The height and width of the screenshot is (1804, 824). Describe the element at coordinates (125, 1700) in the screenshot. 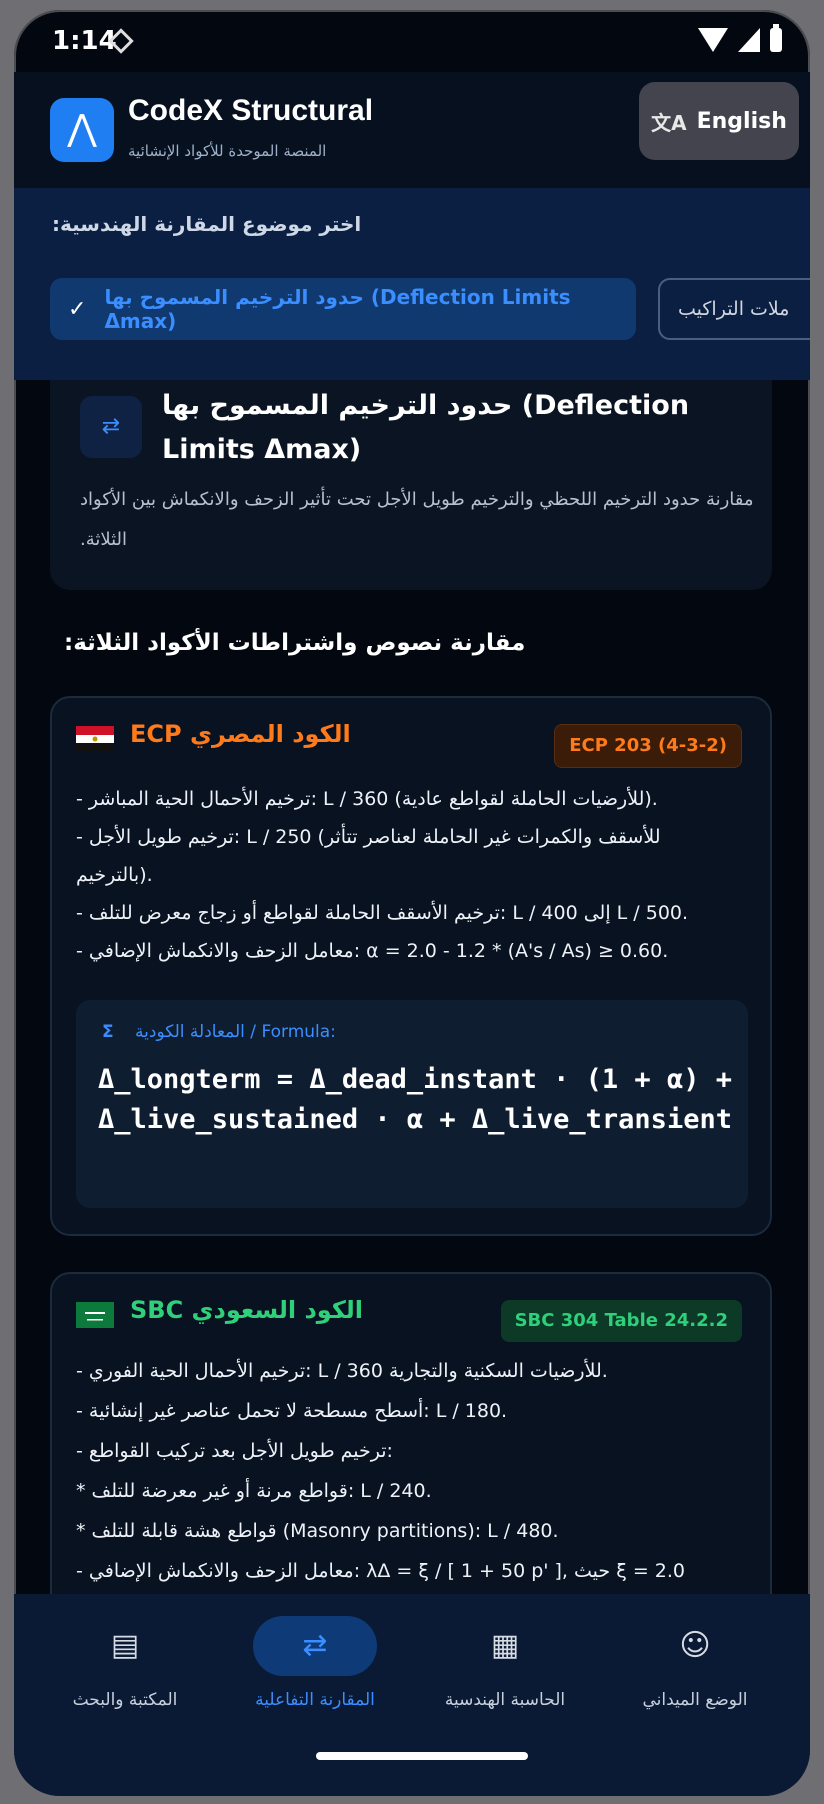

I see `nav-library-label: المكتبة والبحث` at that location.